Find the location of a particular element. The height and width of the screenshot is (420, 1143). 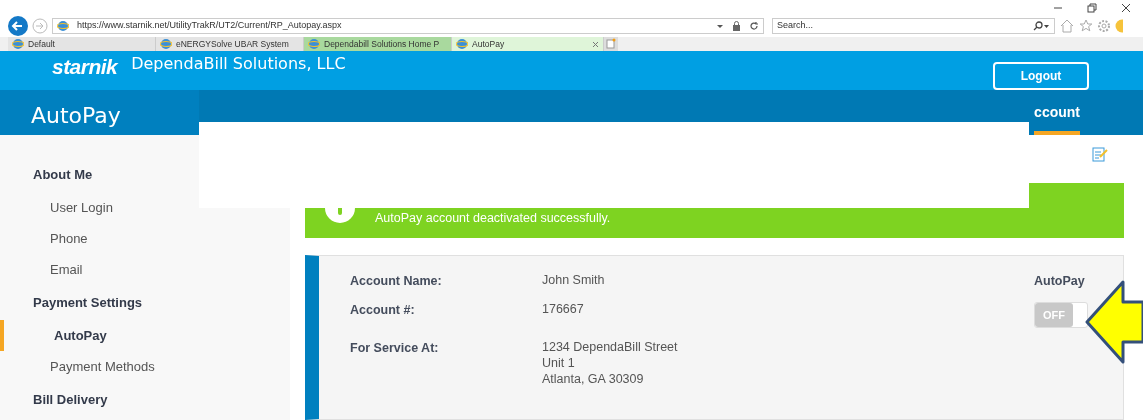

alert-message: AutoPay account deactivated successfully. is located at coordinates (493, 219).